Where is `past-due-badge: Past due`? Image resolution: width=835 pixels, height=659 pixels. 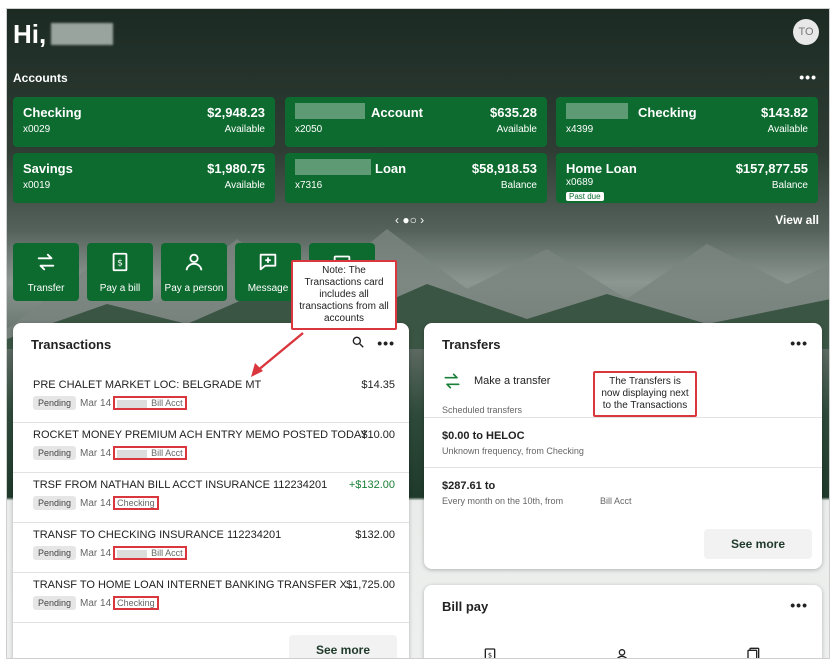 past-due-badge: Past due is located at coordinates (585, 196).